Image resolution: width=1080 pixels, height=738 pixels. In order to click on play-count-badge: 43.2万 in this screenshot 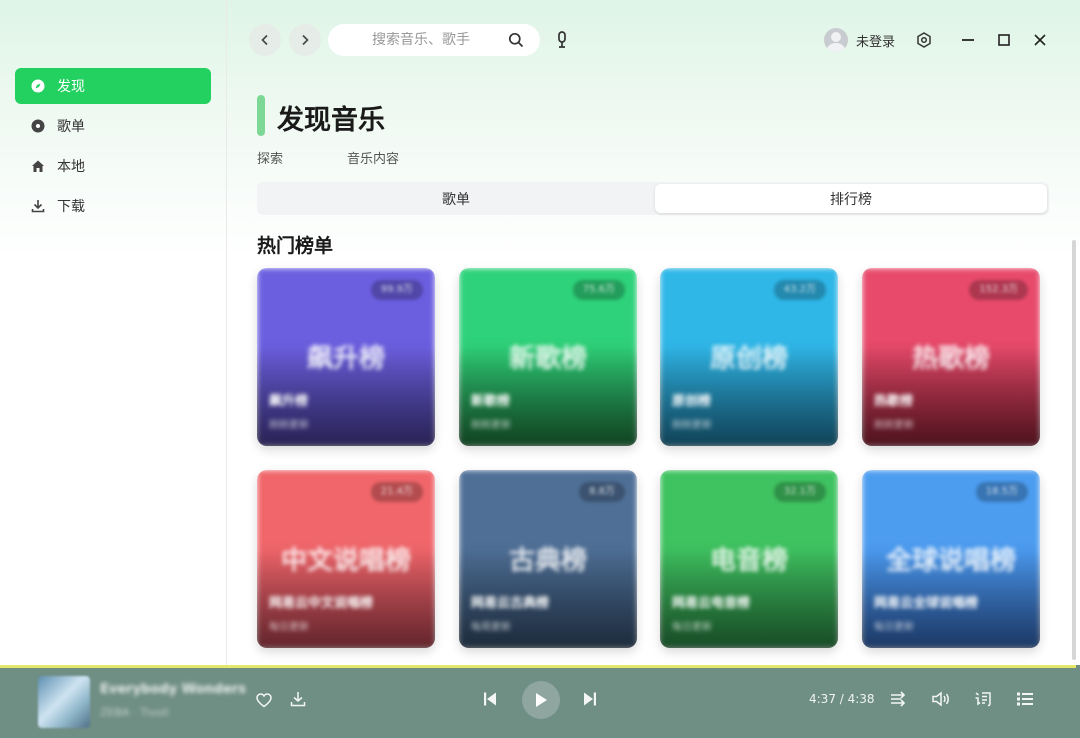, I will do `click(799, 290)`.